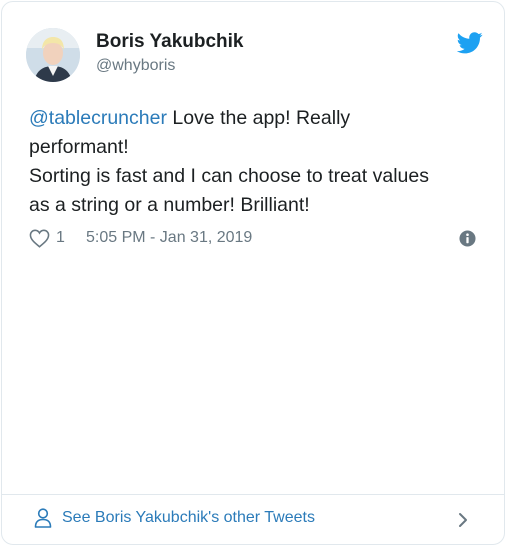 The image size is (508, 548). I want to click on like-button: 1, so click(47, 238).